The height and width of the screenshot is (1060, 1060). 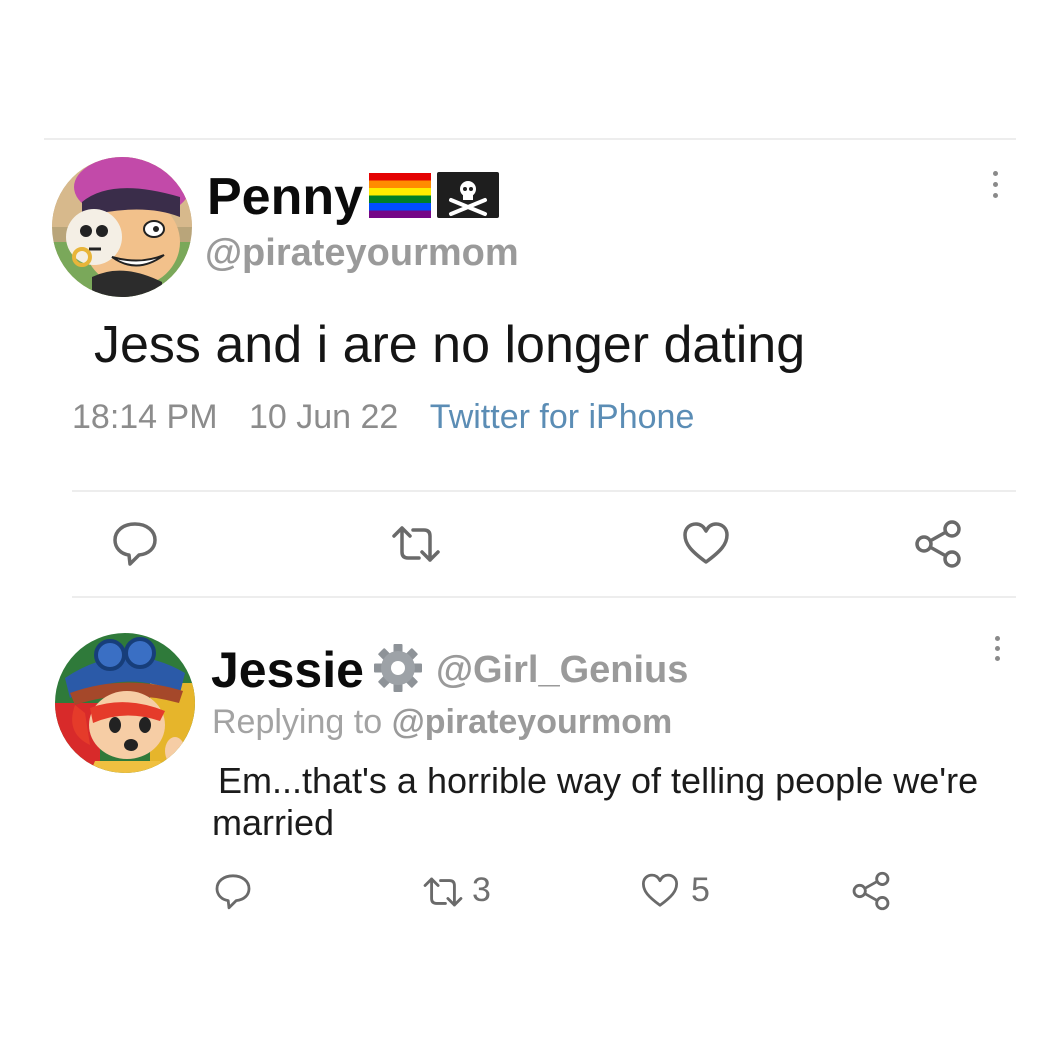 I want to click on tweet-text: Jess and i are no longer dating, so click(x=450, y=345).